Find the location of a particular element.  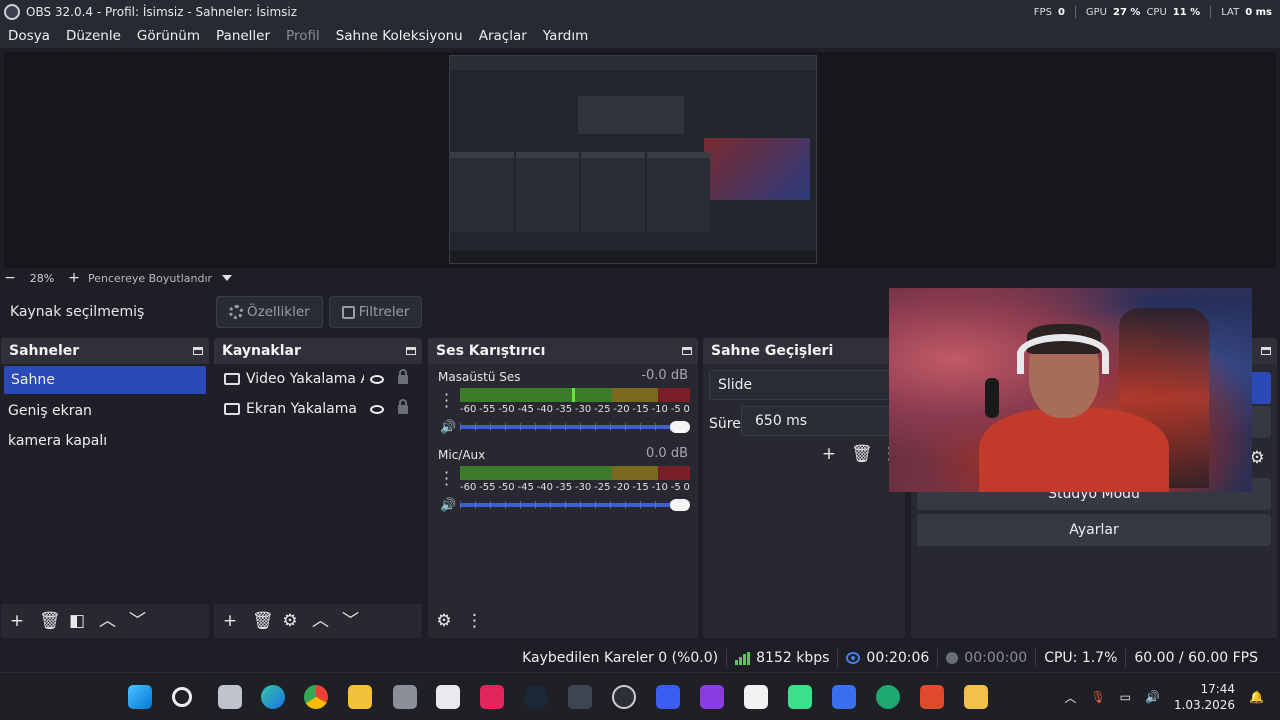

capcut-icon is located at coordinates (756, 697).